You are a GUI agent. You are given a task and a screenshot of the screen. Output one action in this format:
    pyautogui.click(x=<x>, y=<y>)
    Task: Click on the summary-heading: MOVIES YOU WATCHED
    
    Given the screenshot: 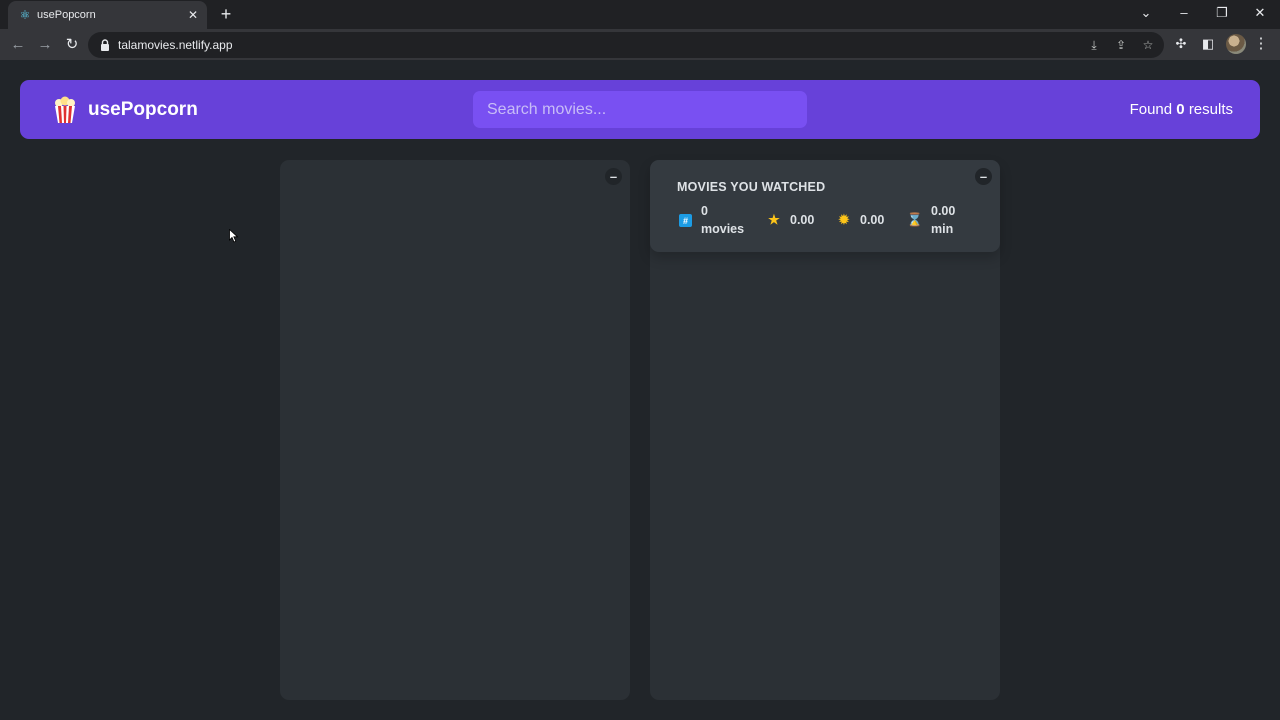 What is the action you would take?
    pyautogui.click(x=751, y=187)
    